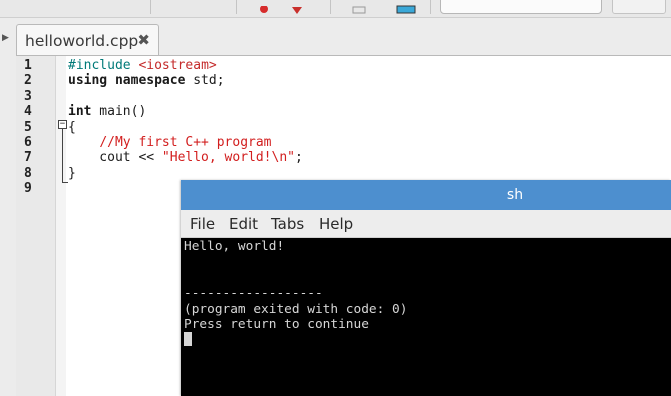 This screenshot has width=671, height=396. Describe the element at coordinates (28, 96) in the screenshot. I see `line-number: 3` at that location.